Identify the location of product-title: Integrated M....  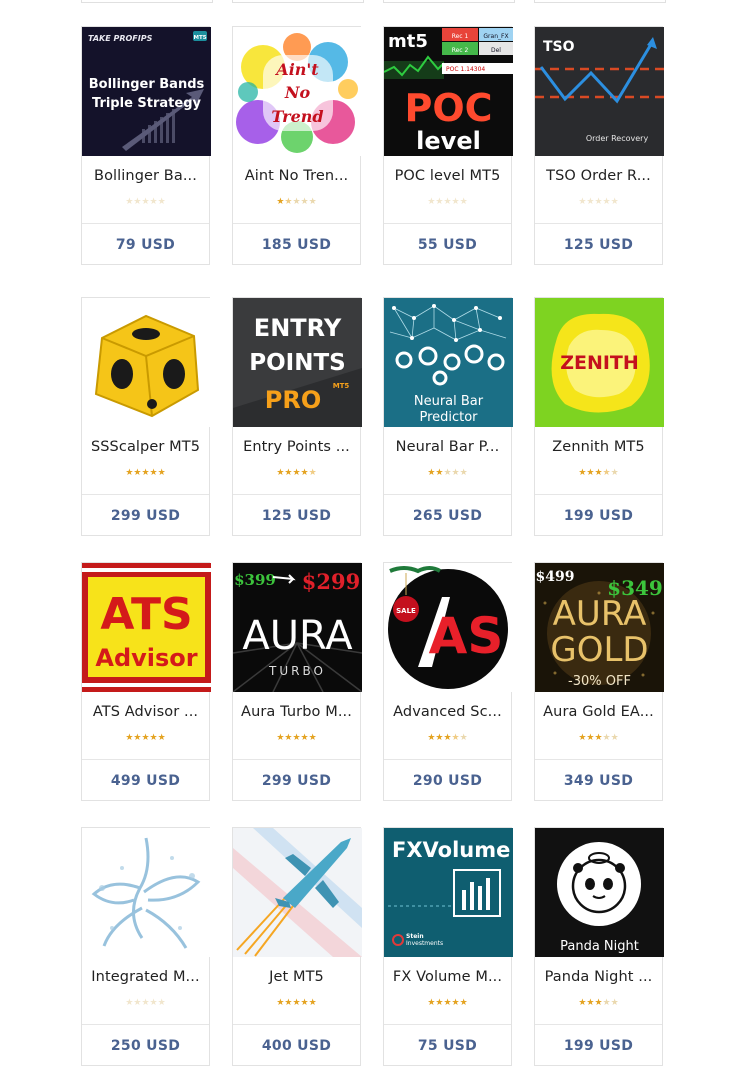
(145, 977).